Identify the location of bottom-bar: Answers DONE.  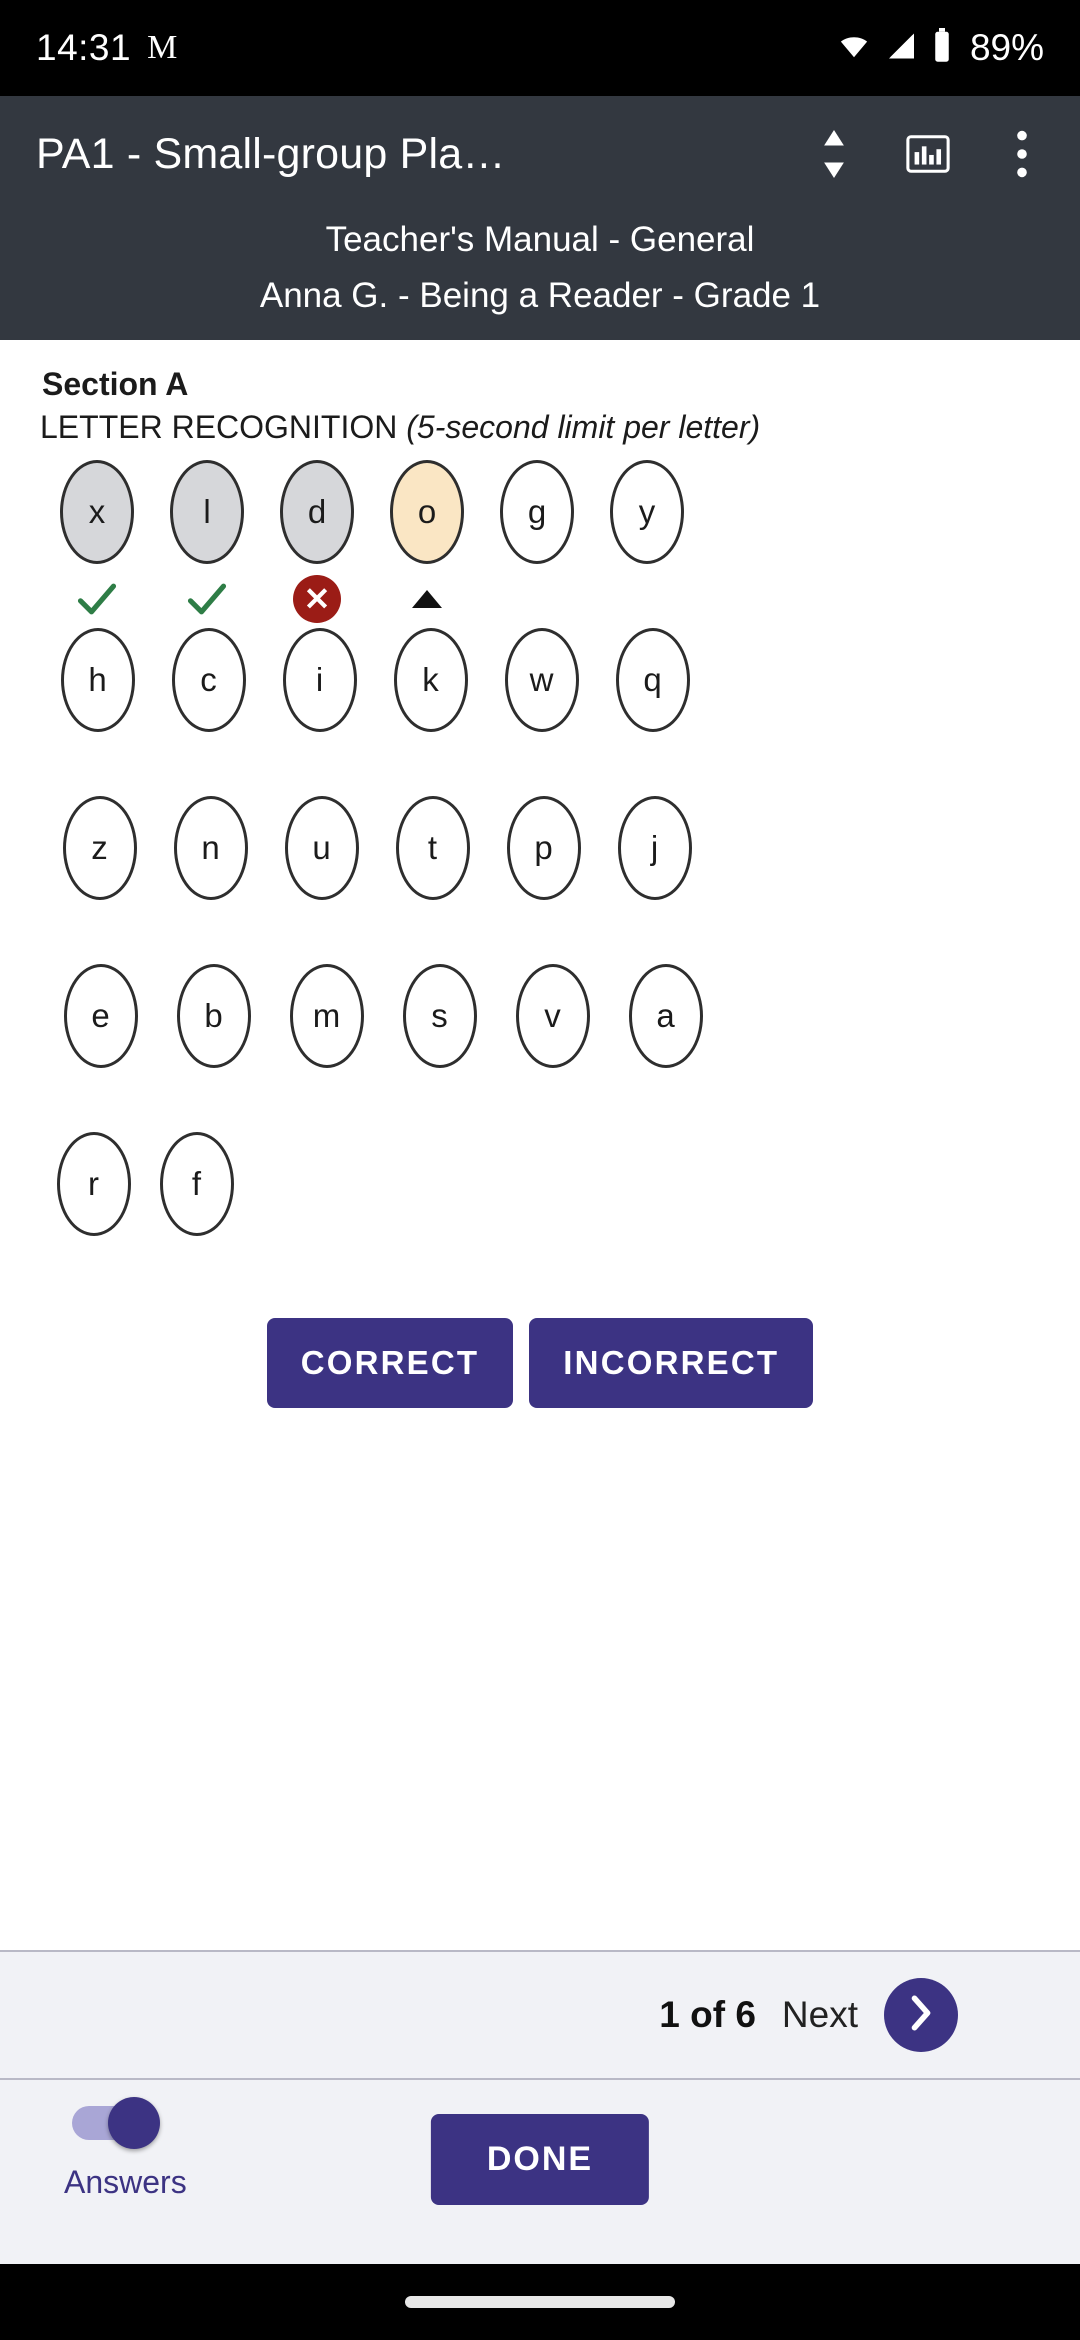
(540, 2172).